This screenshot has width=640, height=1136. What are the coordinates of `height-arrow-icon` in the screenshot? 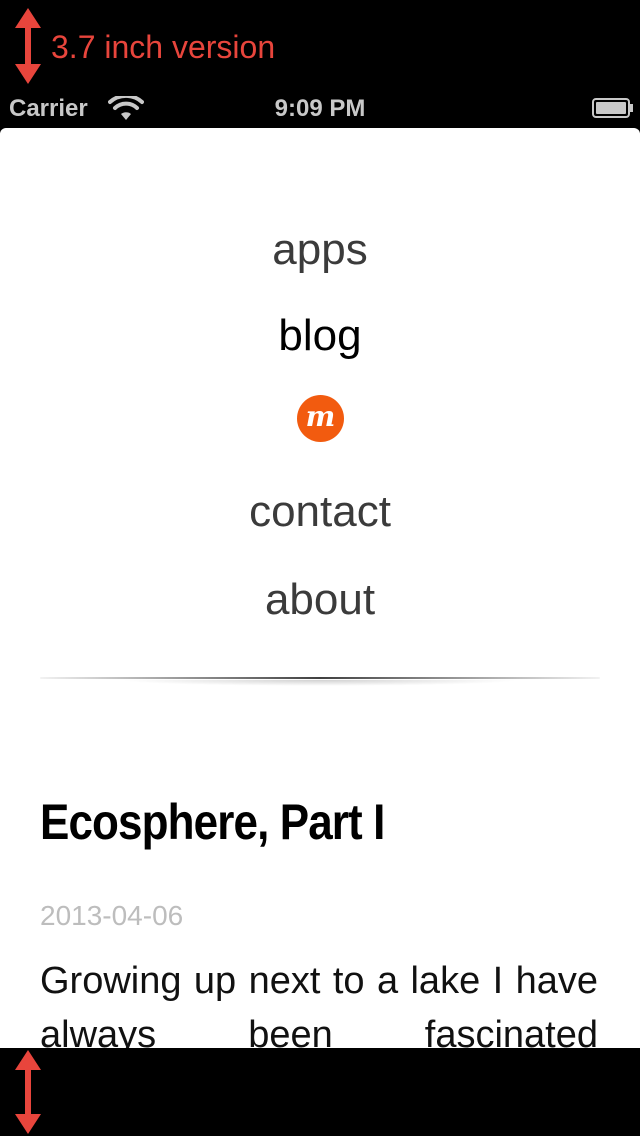 It's located at (28, 46).